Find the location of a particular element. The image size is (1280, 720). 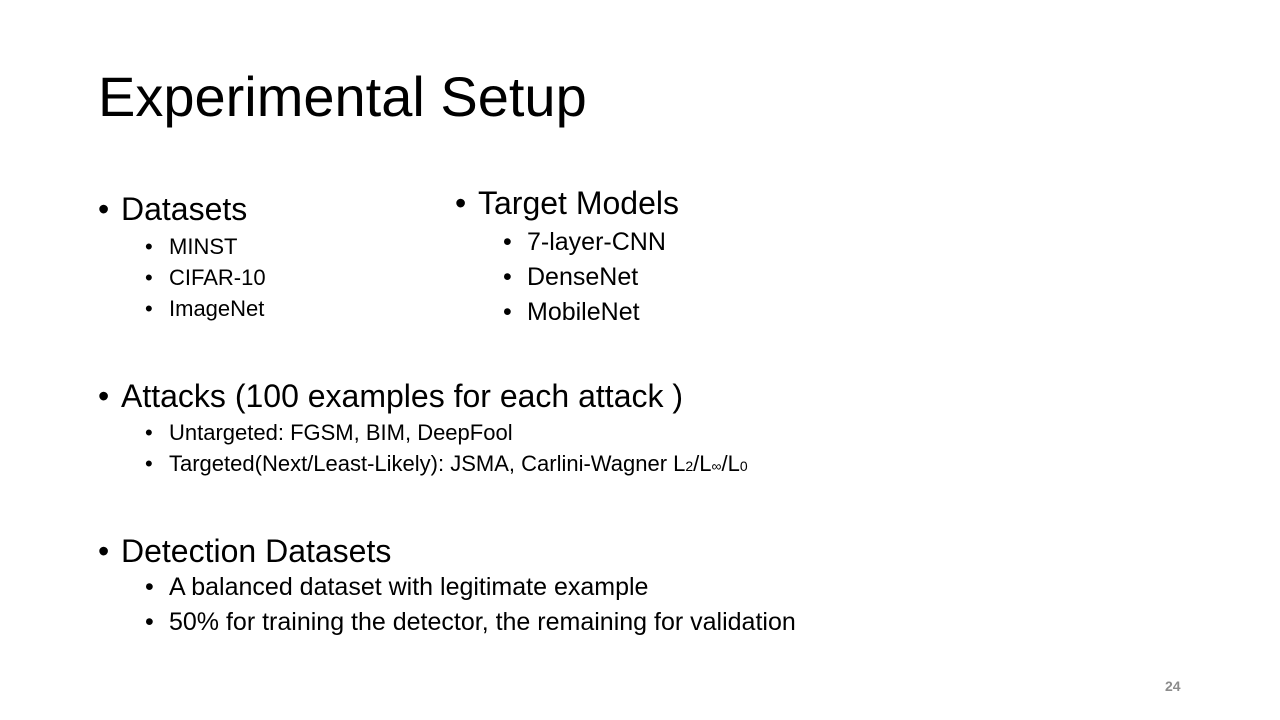

target-models-heading: • Target Models is located at coordinates (567, 203).